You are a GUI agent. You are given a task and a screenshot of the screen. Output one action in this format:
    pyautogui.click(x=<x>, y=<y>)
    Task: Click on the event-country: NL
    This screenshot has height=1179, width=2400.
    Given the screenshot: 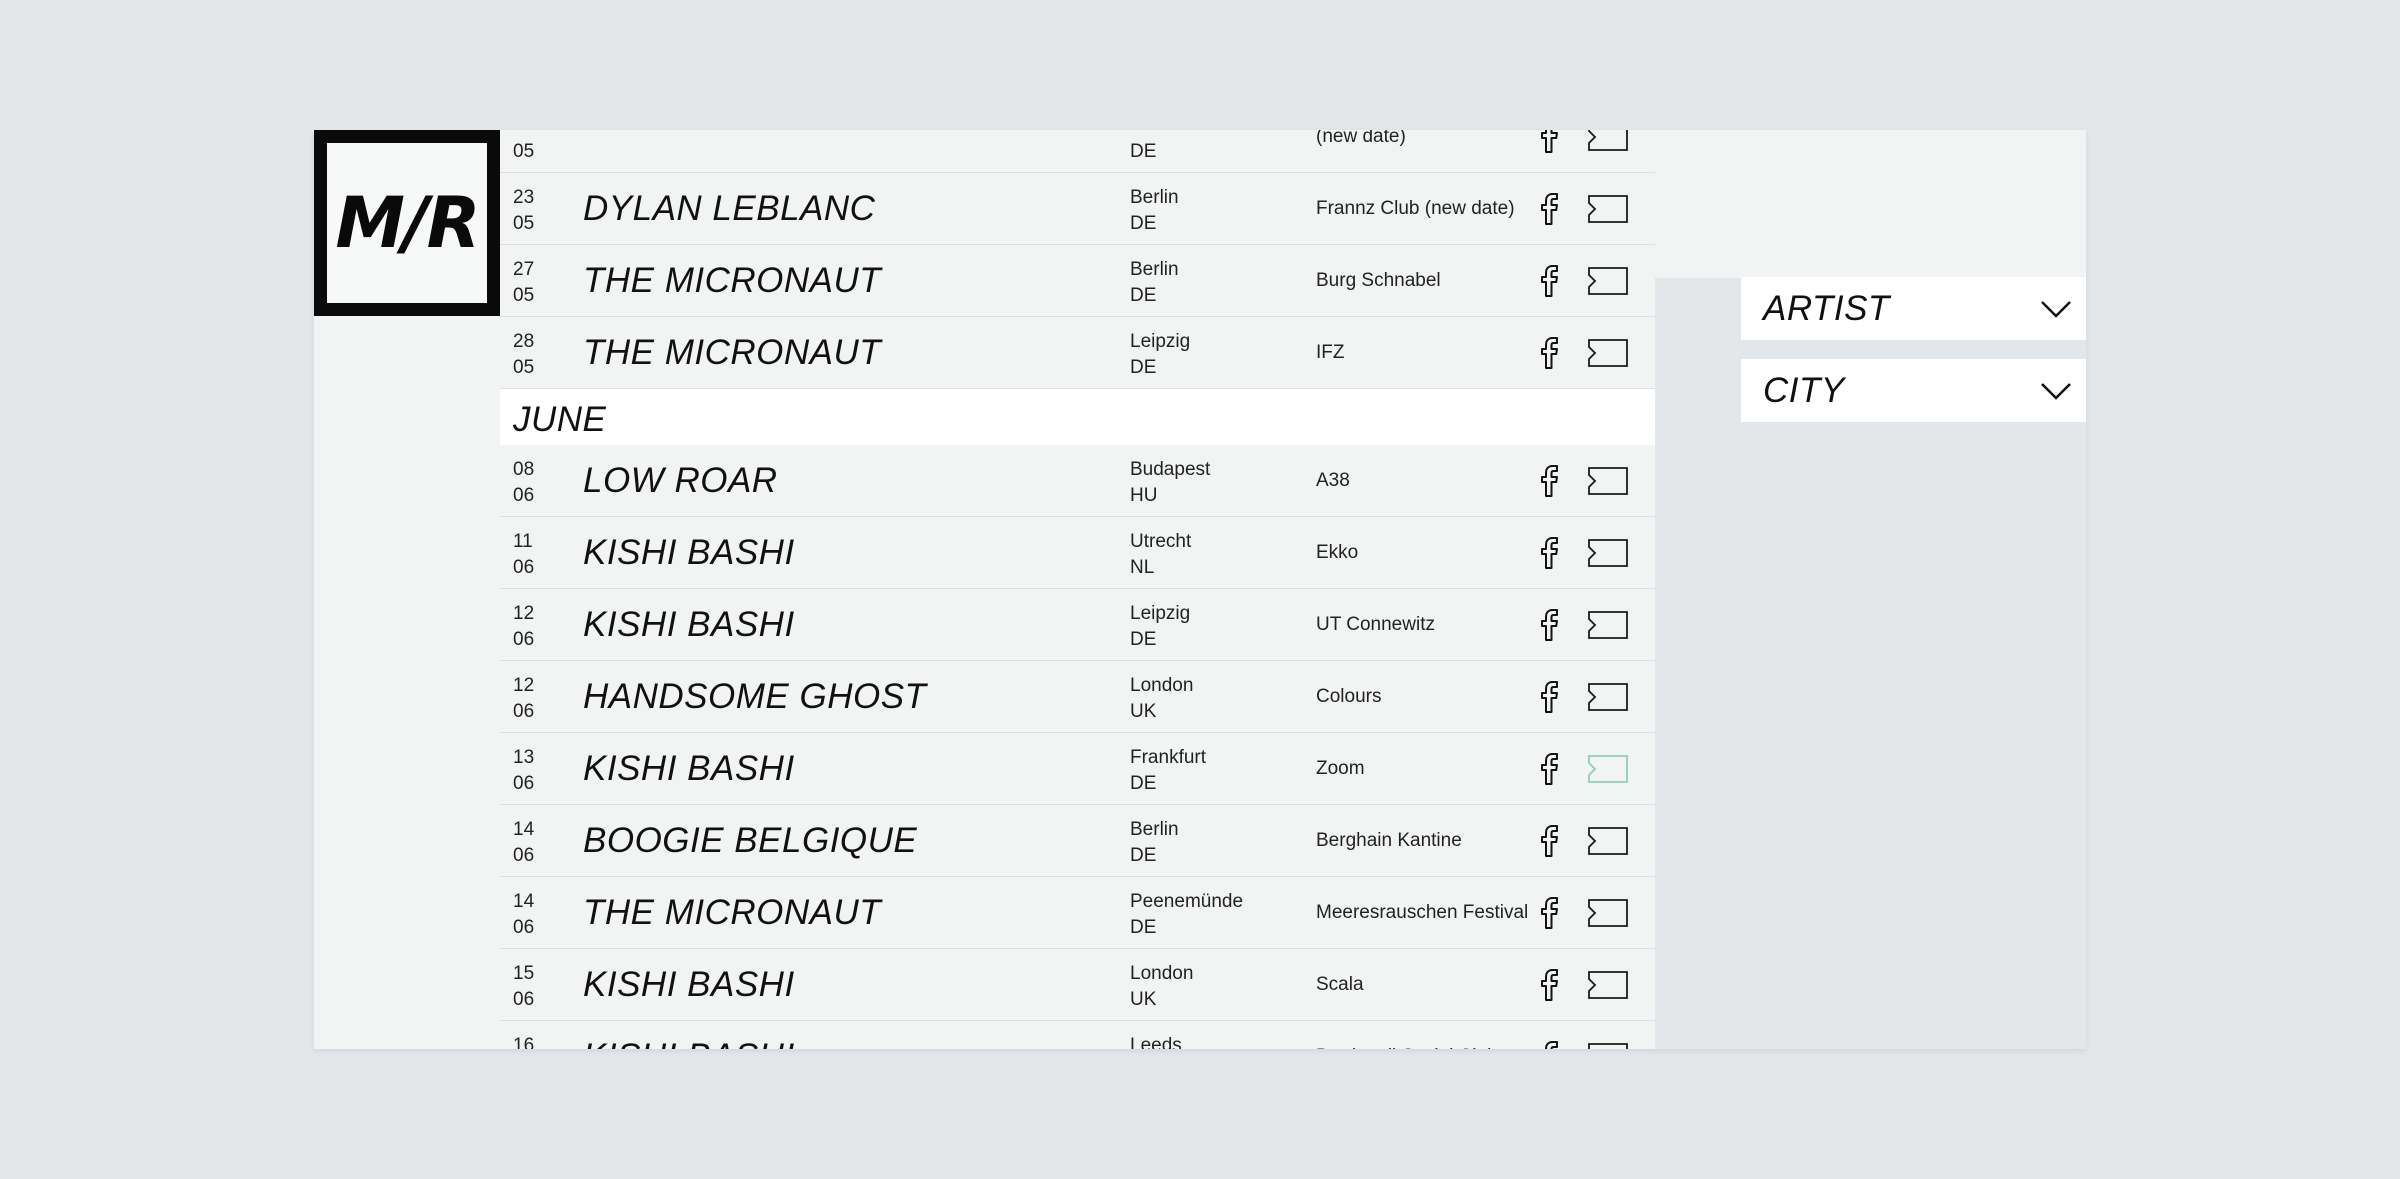 What is the action you would take?
    pyautogui.click(x=1142, y=567)
    